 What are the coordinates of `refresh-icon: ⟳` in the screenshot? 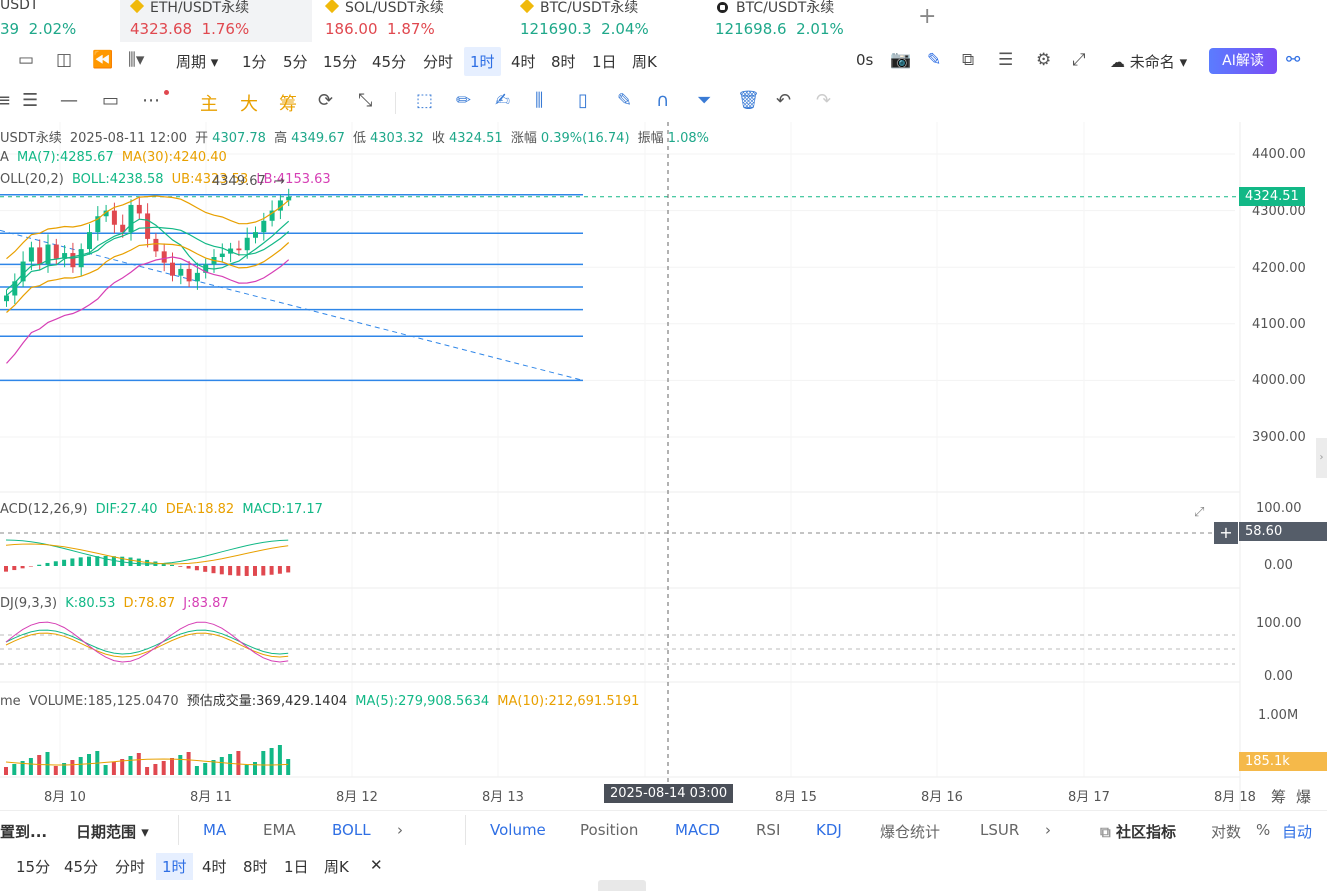 It's located at (325, 100).